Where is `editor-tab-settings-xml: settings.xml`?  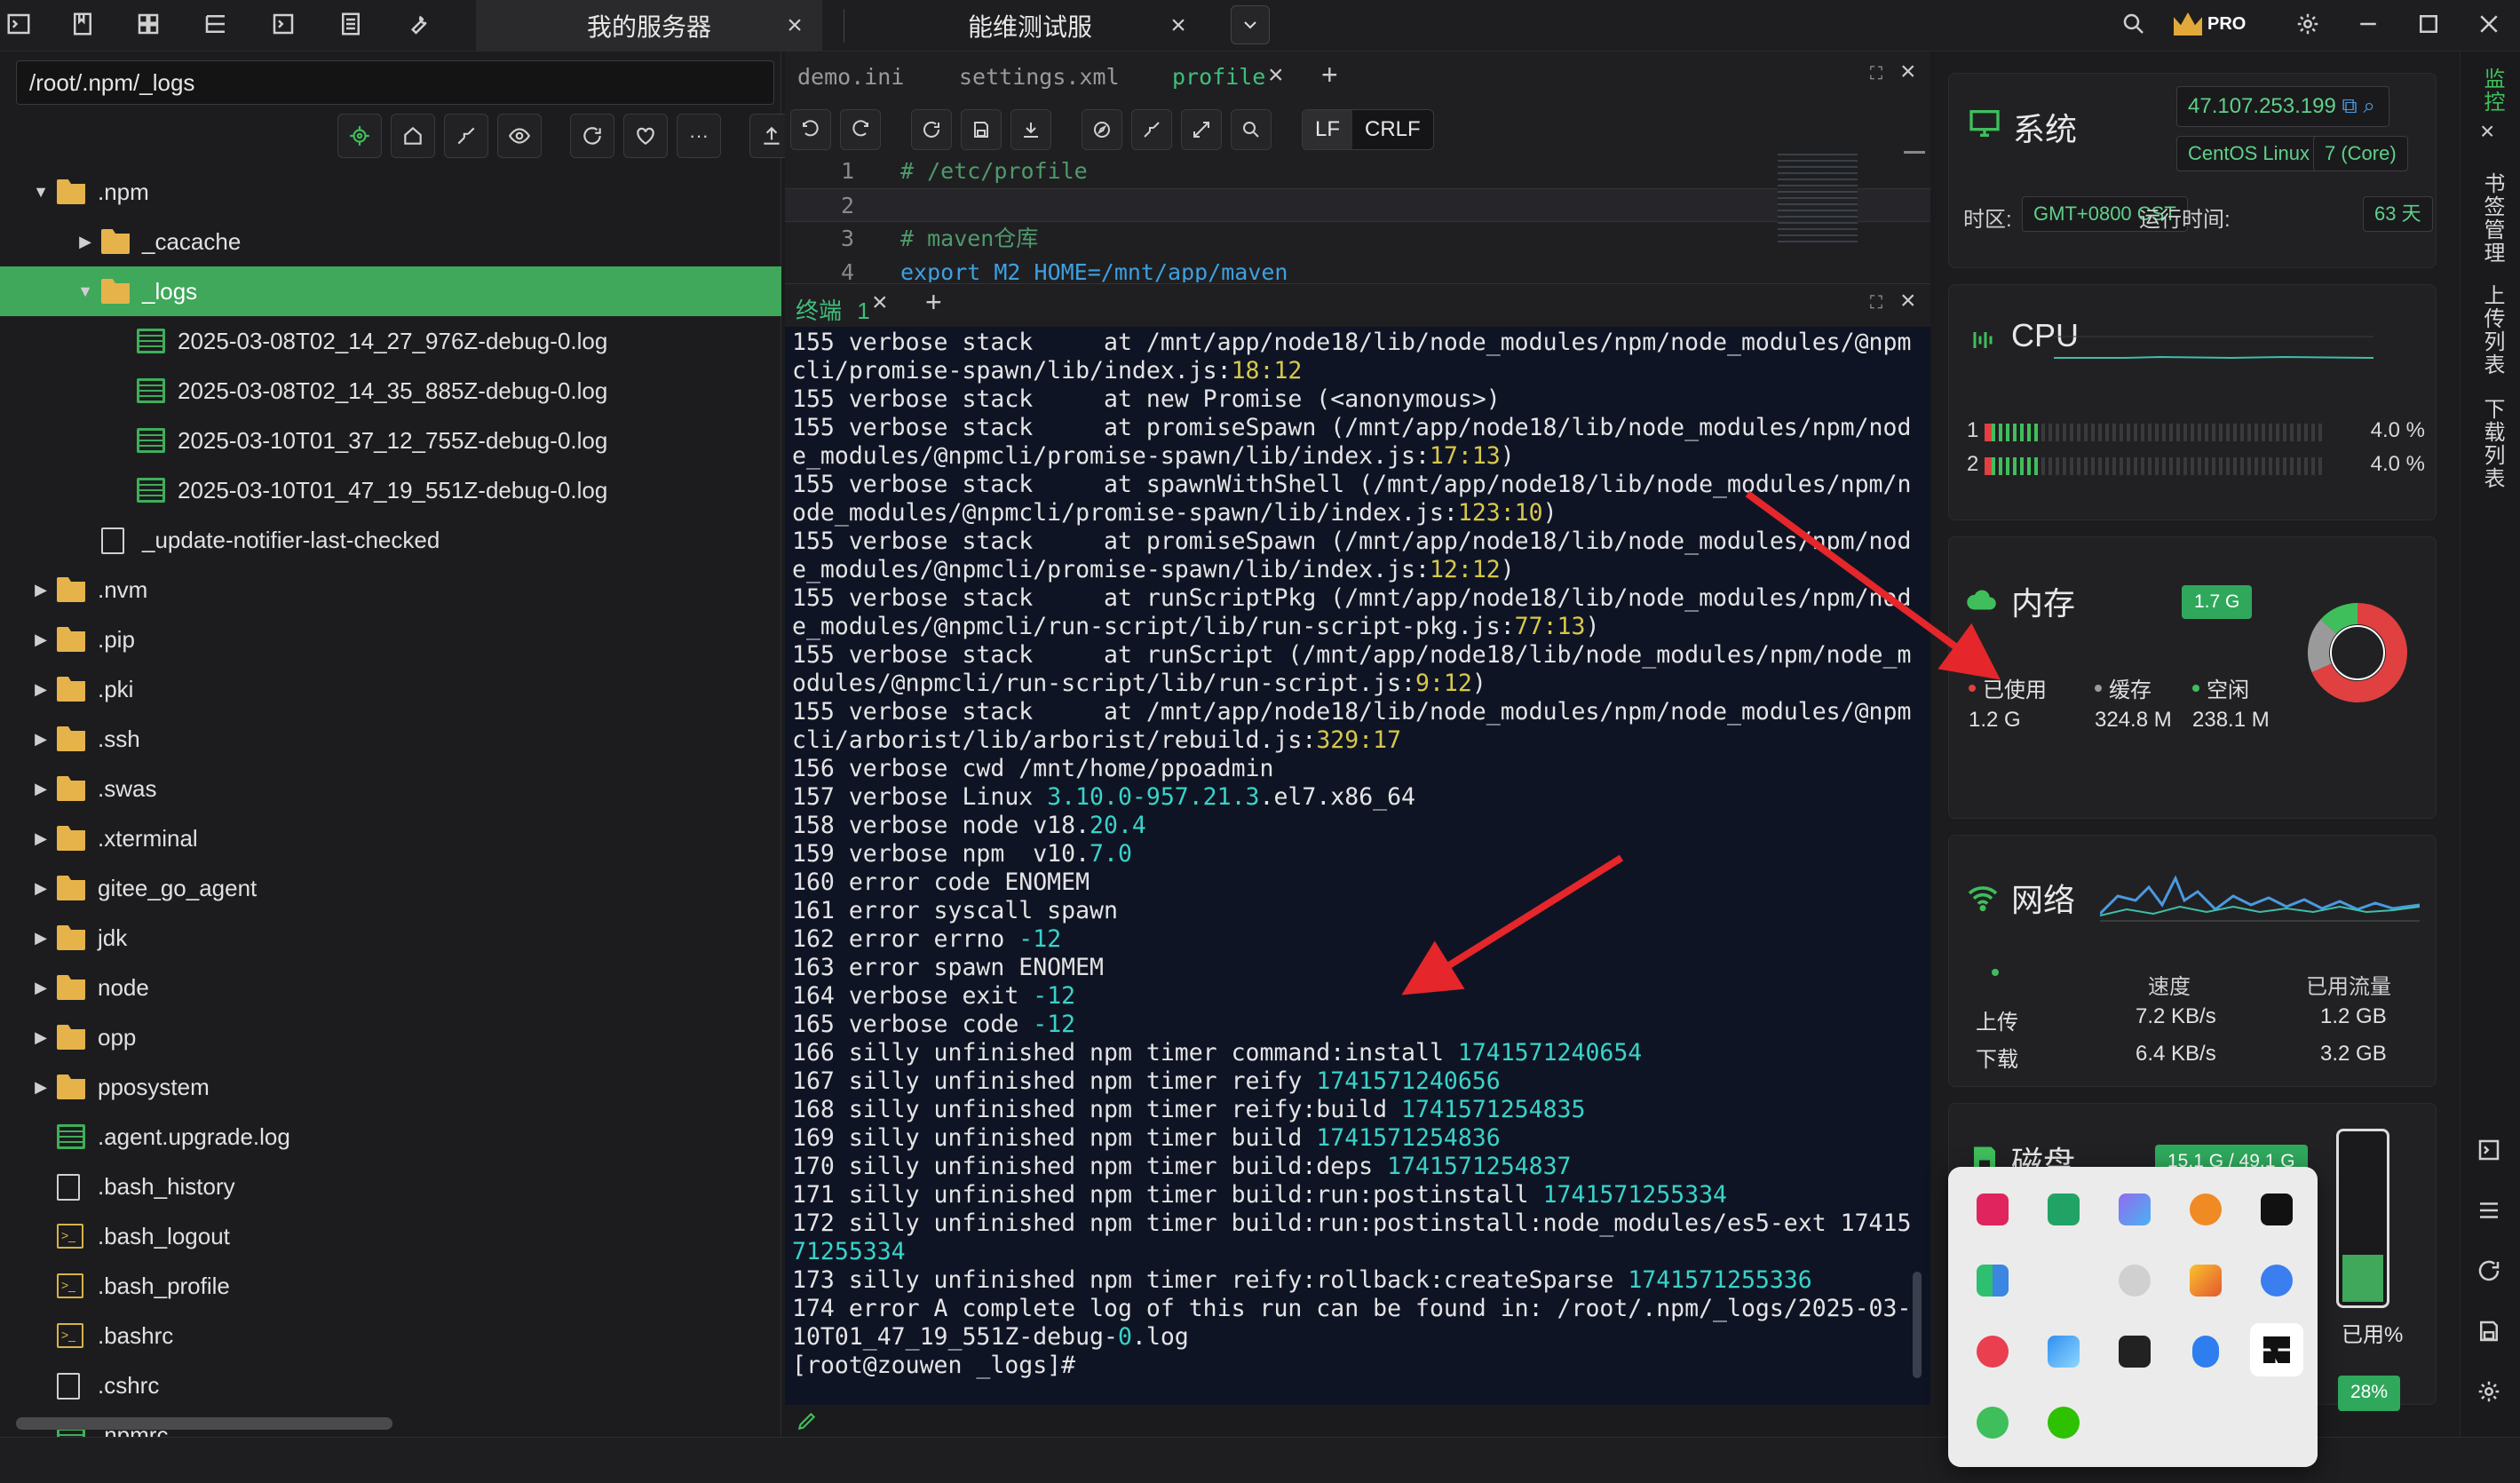 editor-tab-settings-xml: settings.xml is located at coordinates (1039, 77).